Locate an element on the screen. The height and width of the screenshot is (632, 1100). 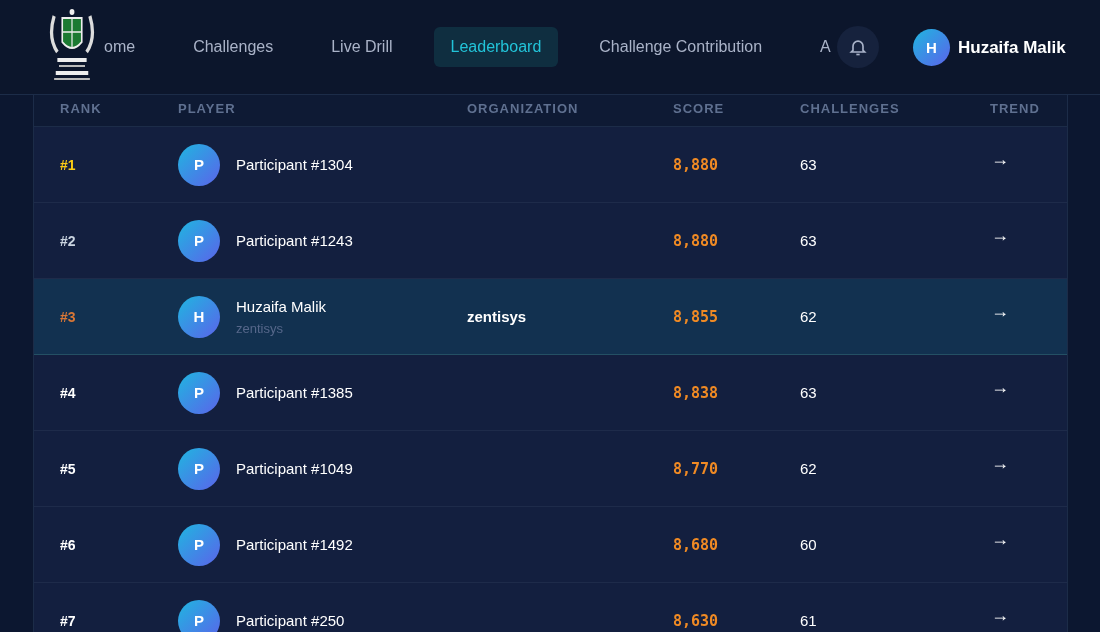
user-name: Huzaifa Malik is located at coordinates (1012, 47).